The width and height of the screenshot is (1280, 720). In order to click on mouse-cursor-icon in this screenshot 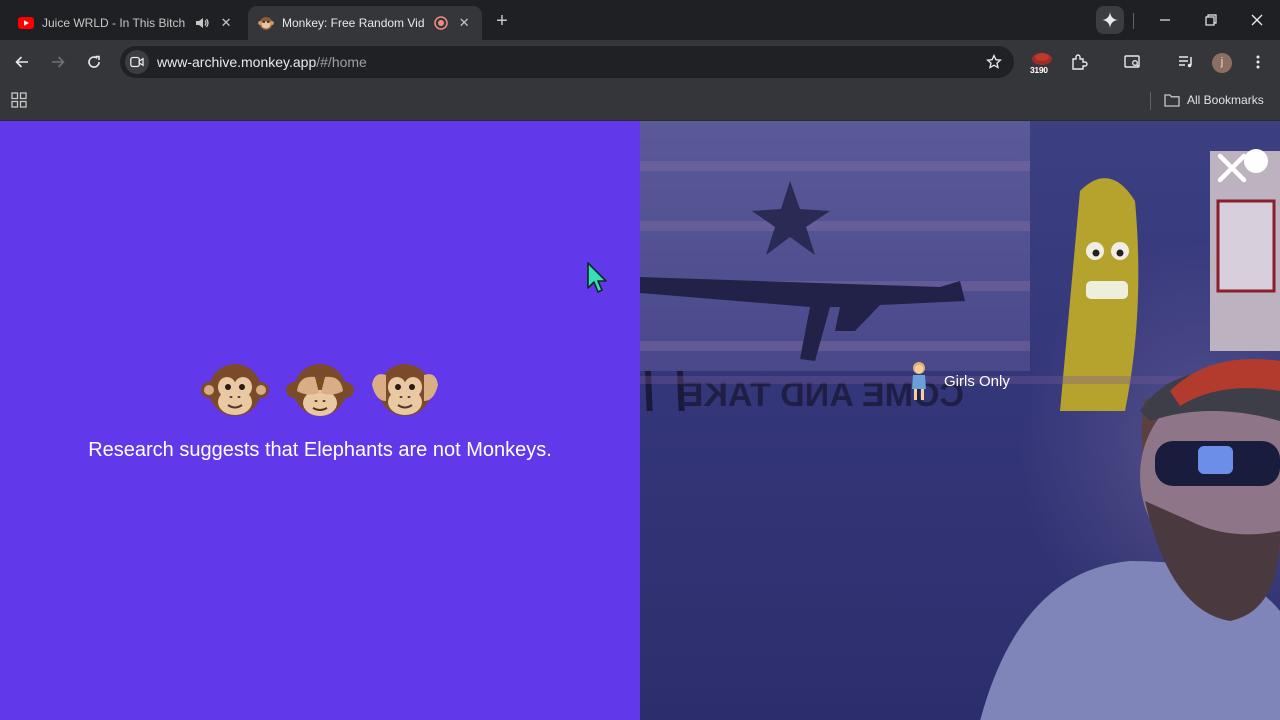, I will do `click(597, 277)`.